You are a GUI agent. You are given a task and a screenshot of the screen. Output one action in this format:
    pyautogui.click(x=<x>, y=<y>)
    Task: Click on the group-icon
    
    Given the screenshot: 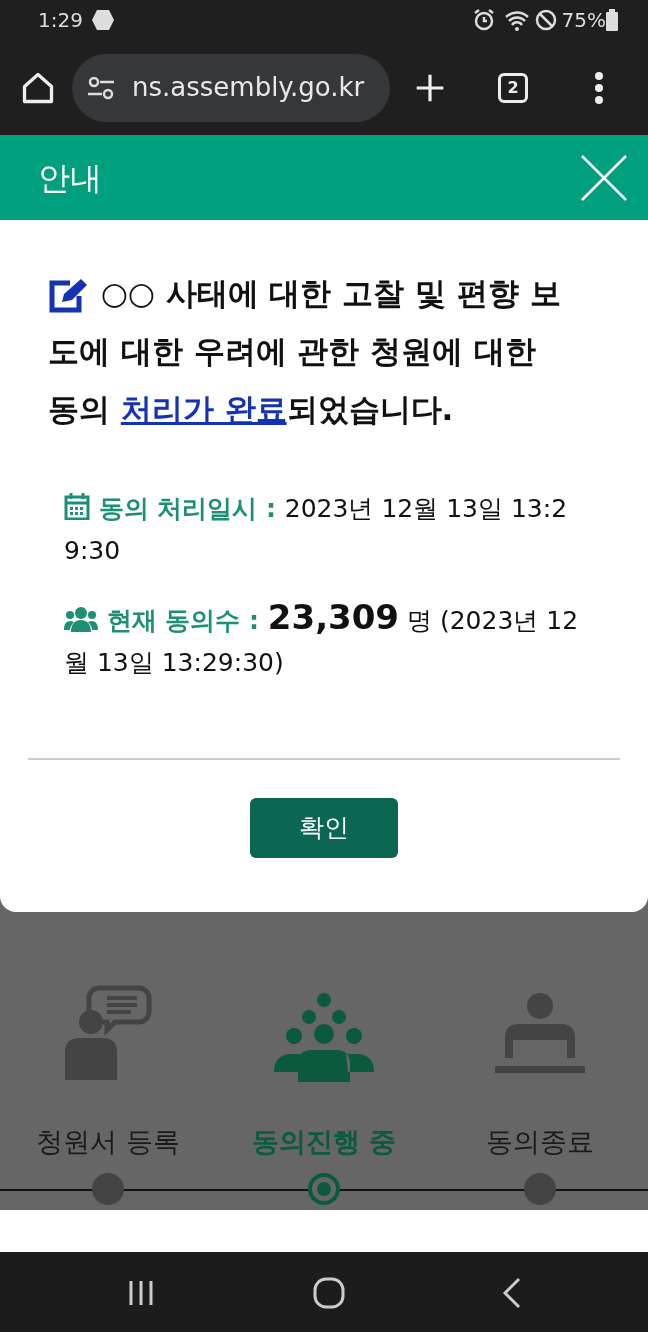 What is the action you would take?
    pyautogui.click(x=324, y=1037)
    